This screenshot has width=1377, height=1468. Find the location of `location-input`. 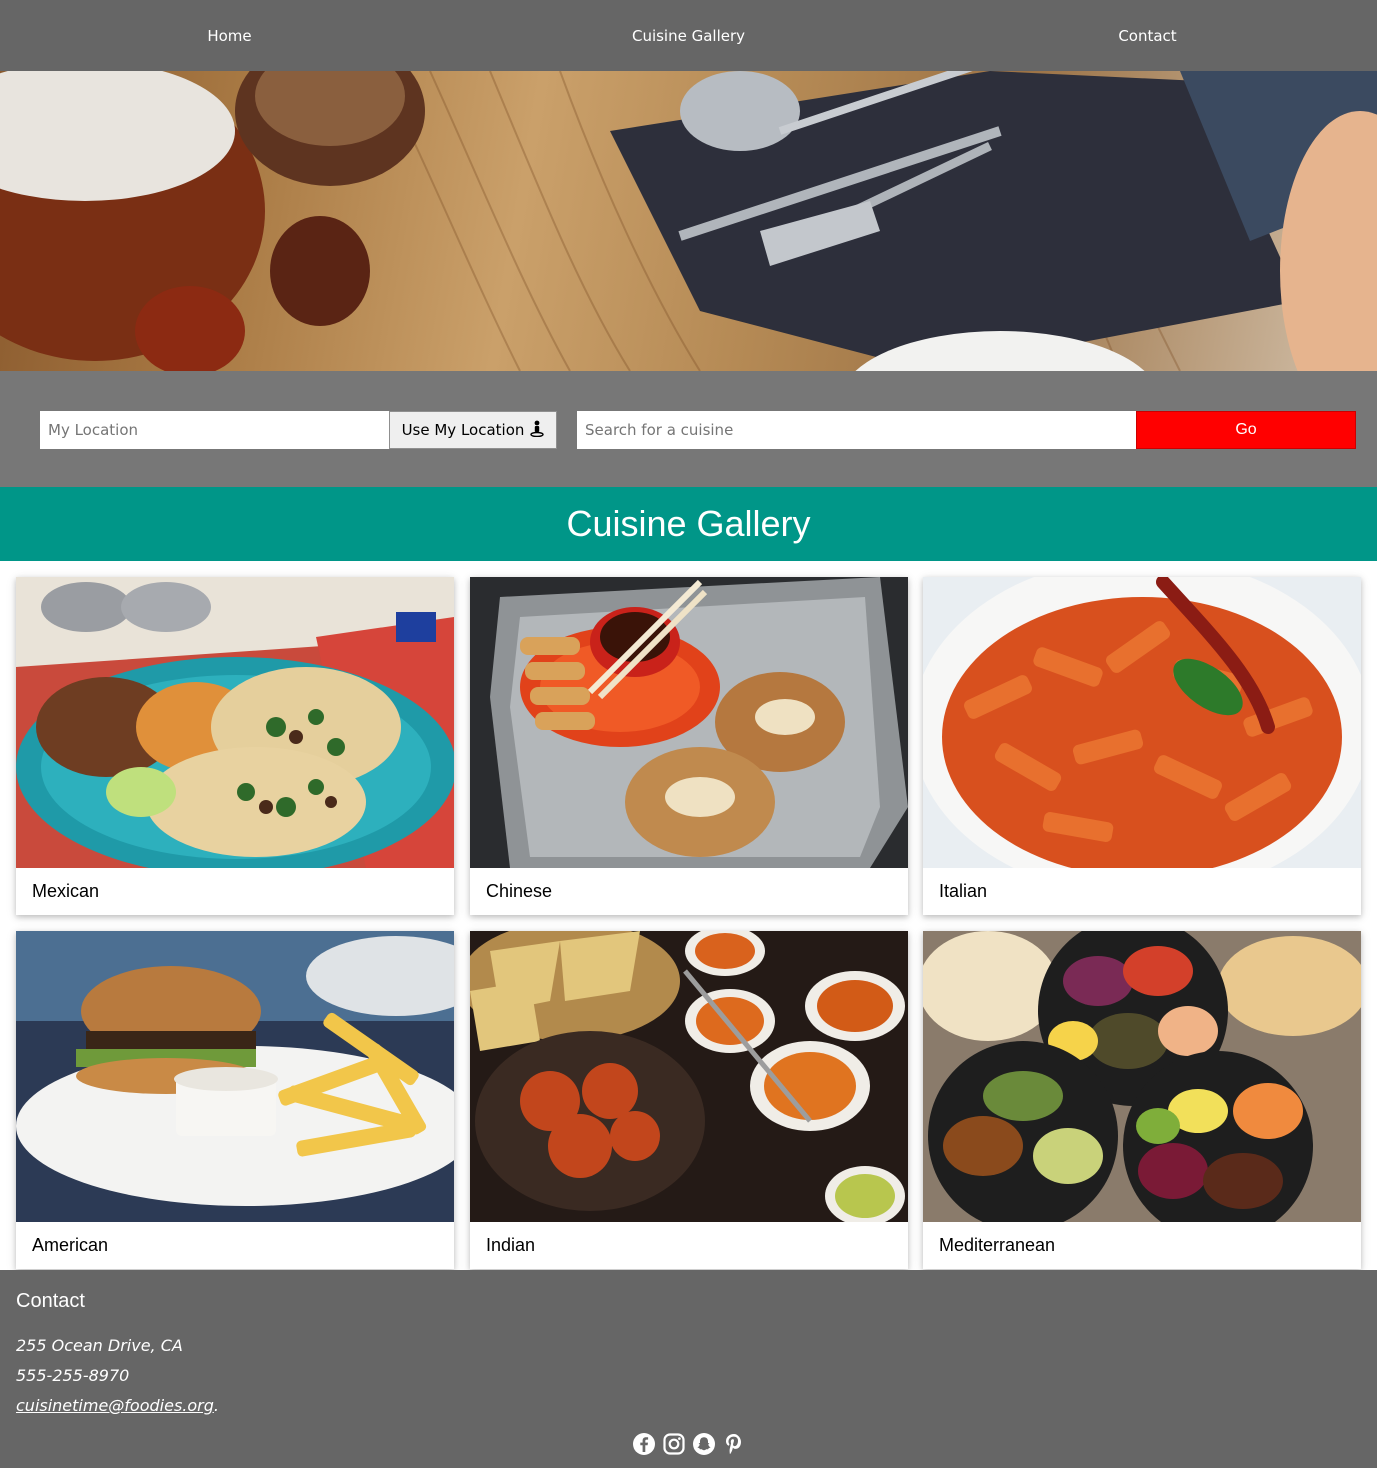

location-input is located at coordinates (215, 430).